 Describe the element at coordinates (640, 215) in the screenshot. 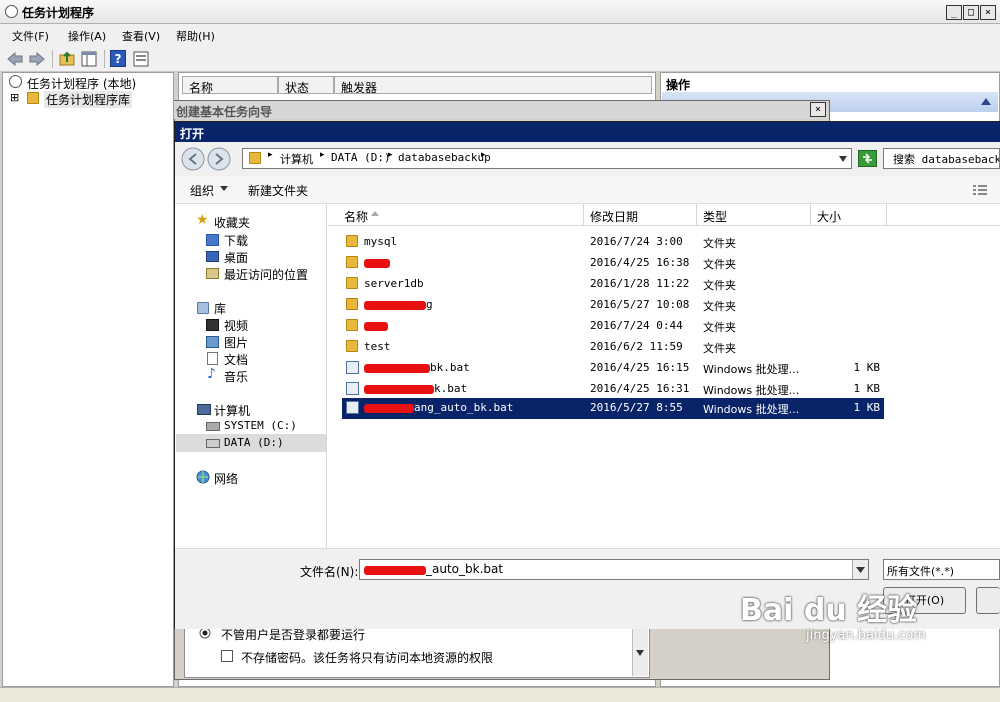

I see `column-date-header: 修改日期` at that location.